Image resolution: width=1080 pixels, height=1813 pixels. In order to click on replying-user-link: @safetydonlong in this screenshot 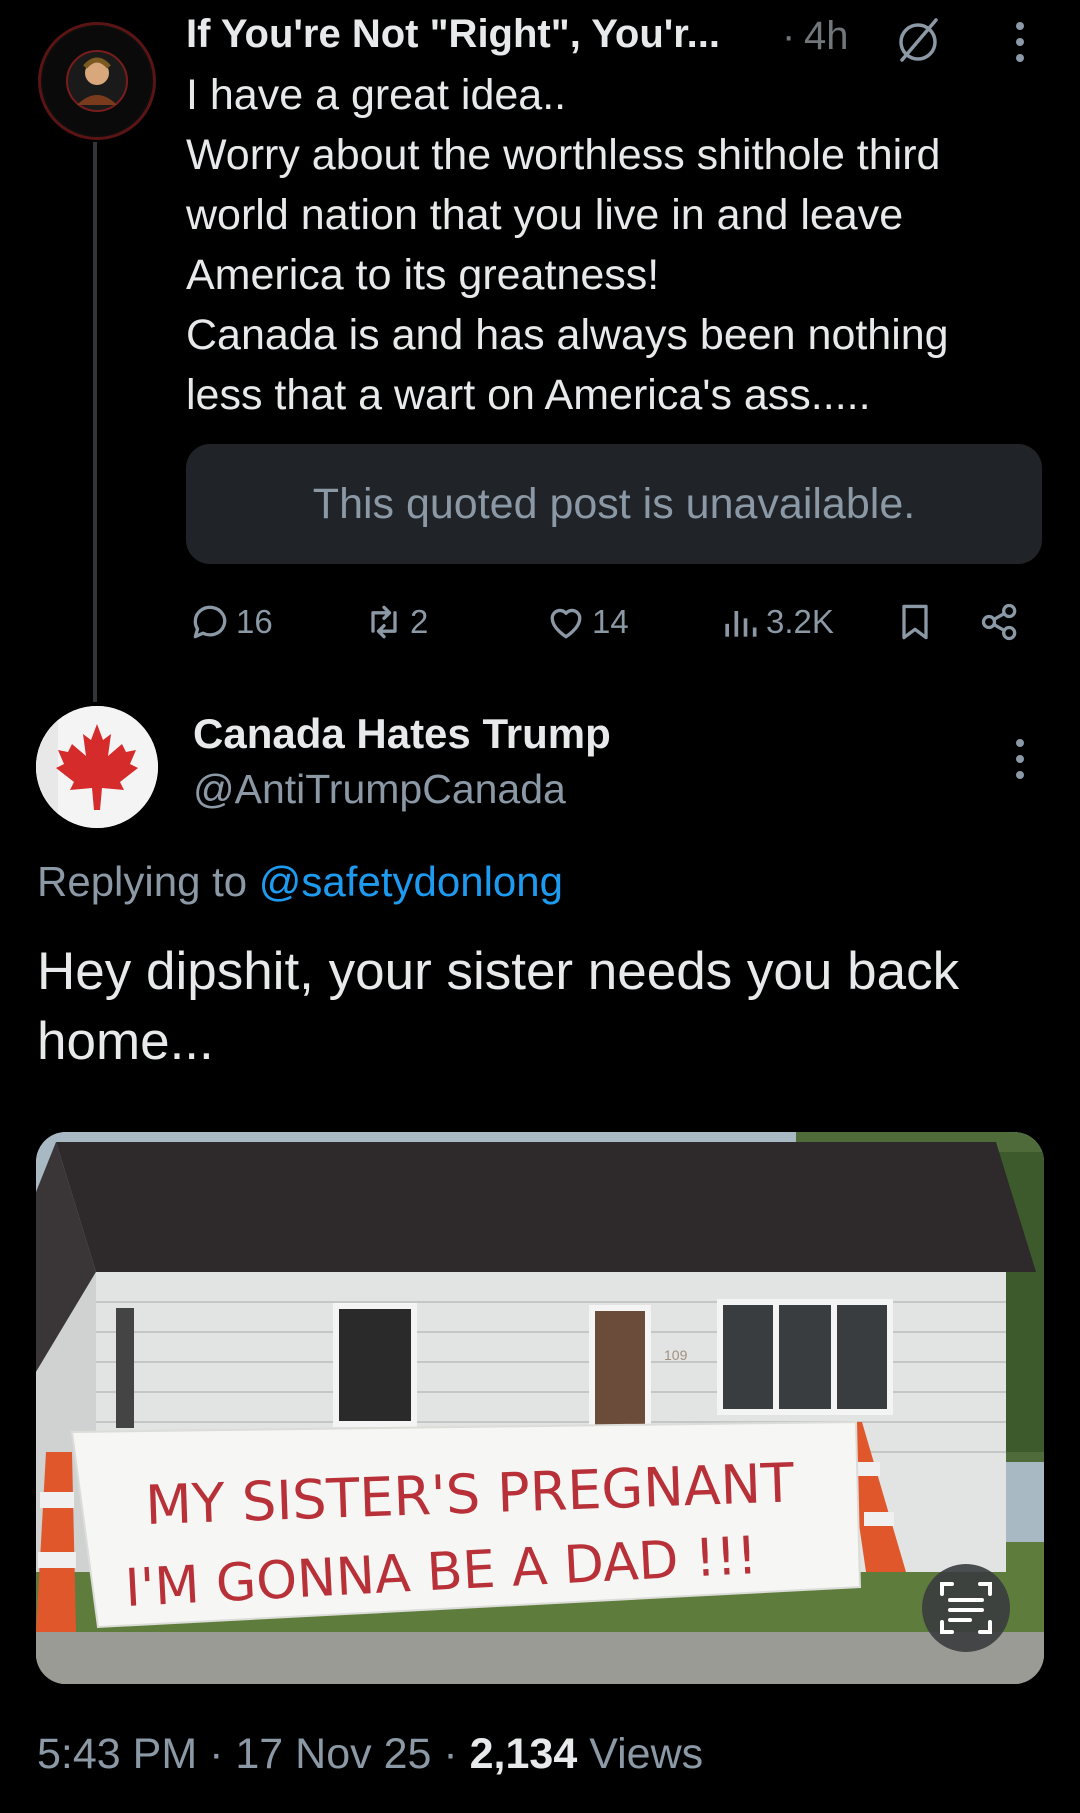, I will do `click(411, 881)`.